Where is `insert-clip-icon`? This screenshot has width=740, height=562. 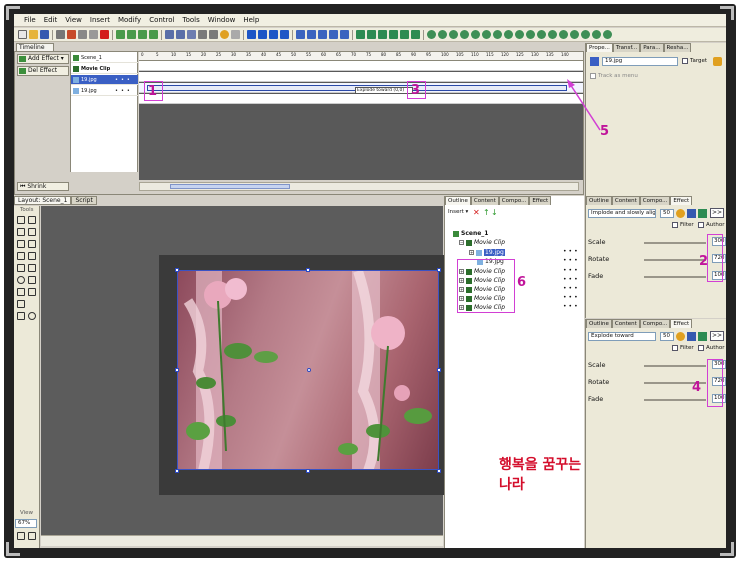
insert-clip-icon is located at coordinates (371, 34).